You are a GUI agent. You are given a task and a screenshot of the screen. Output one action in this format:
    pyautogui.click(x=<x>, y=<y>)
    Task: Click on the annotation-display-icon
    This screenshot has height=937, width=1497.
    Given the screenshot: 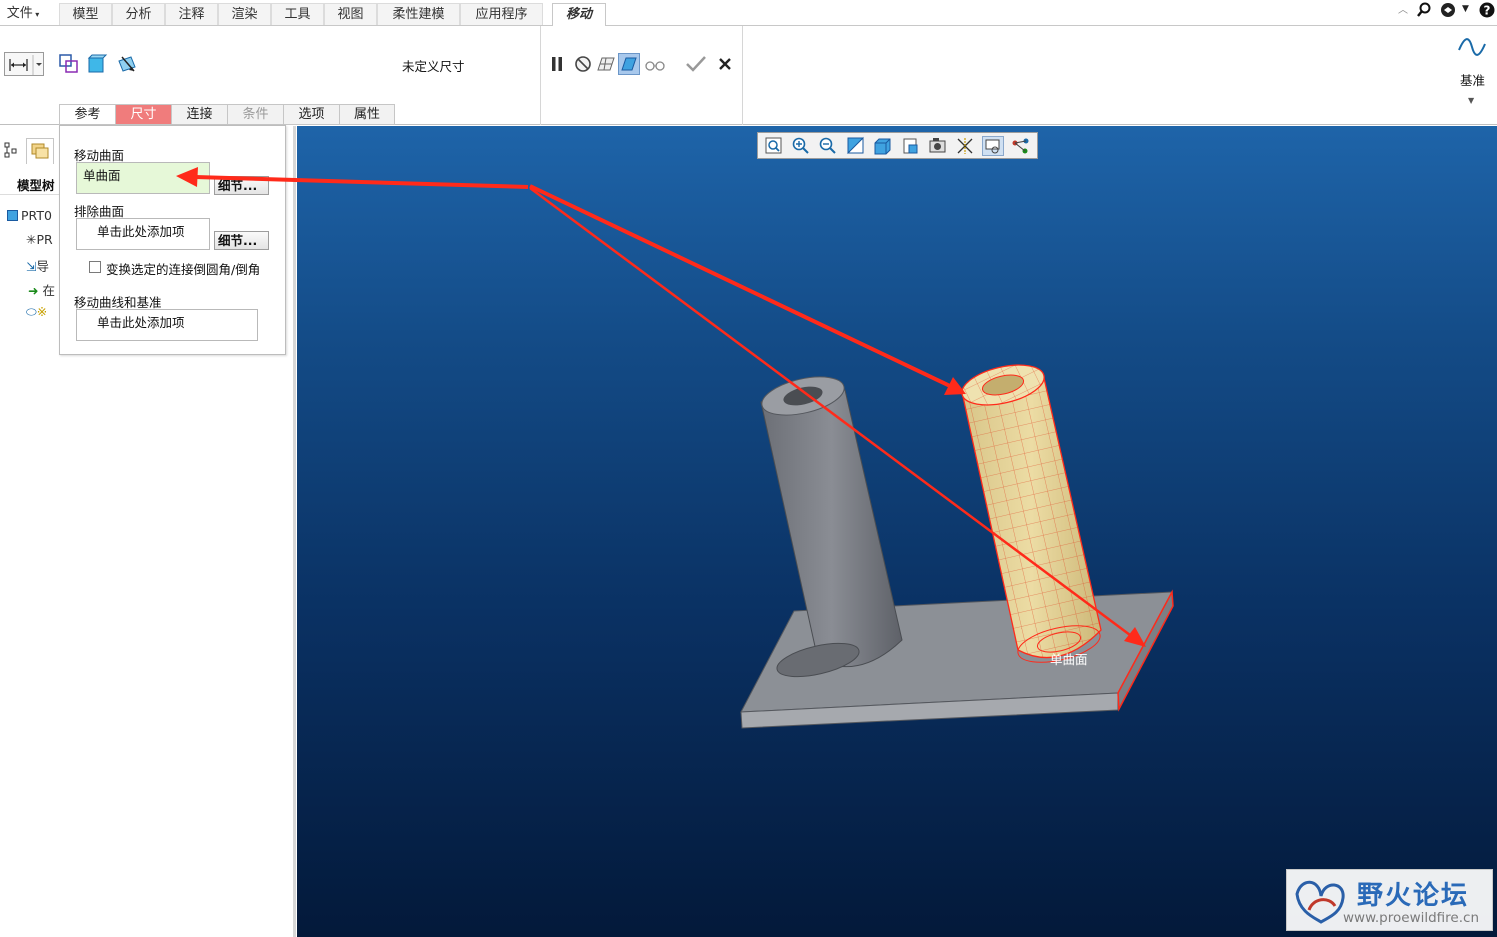 What is the action you would take?
    pyautogui.click(x=993, y=146)
    